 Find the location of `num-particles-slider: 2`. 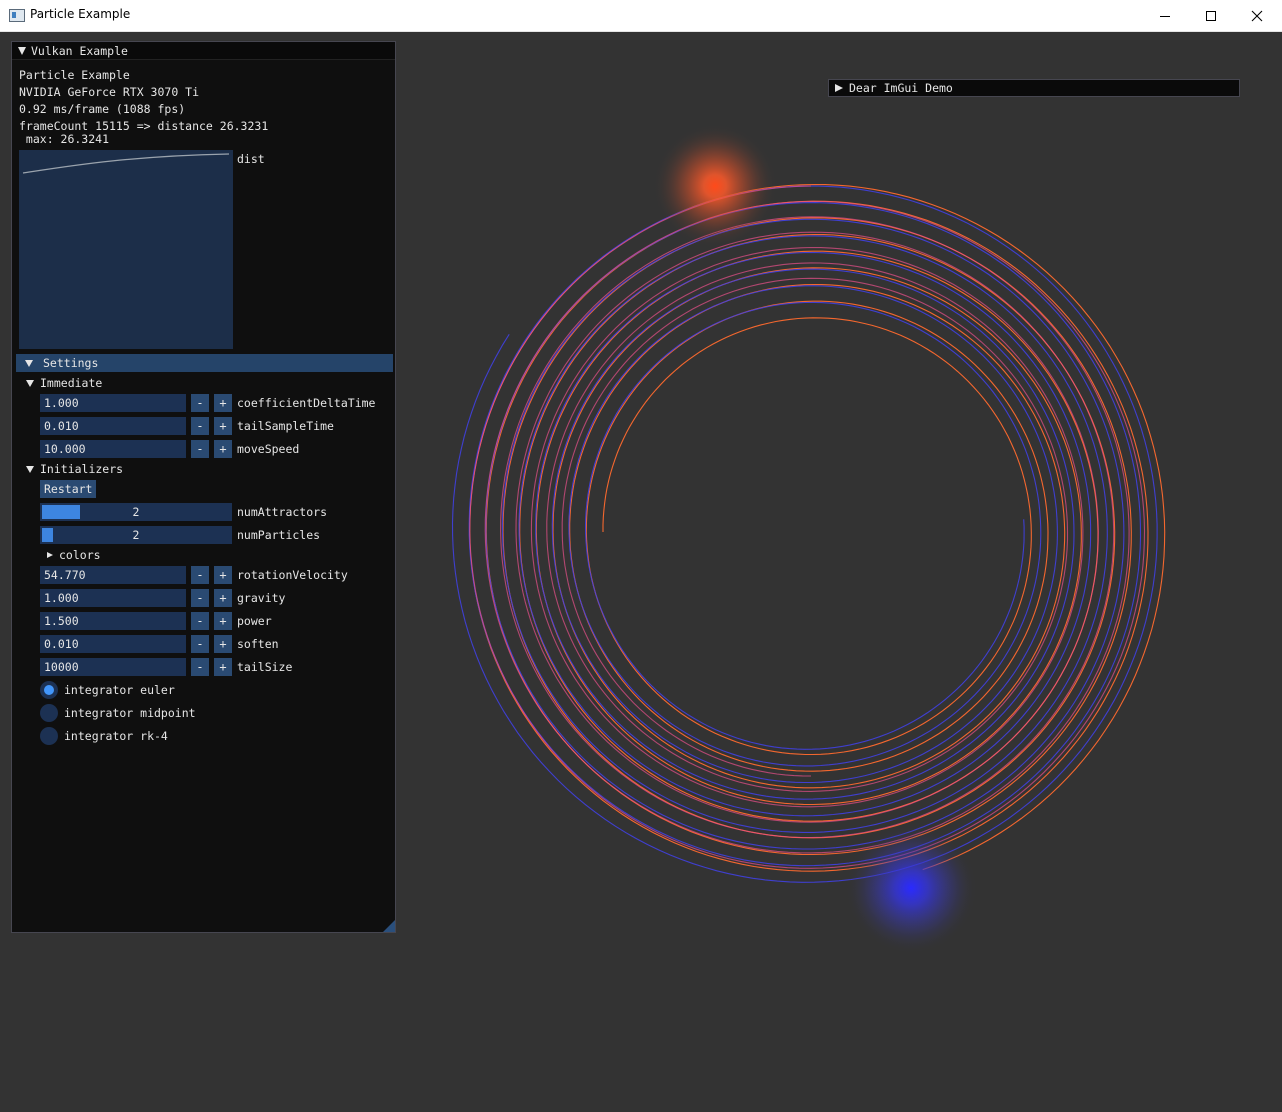

num-particles-slider: 2 is located at coordinates (136, 535).